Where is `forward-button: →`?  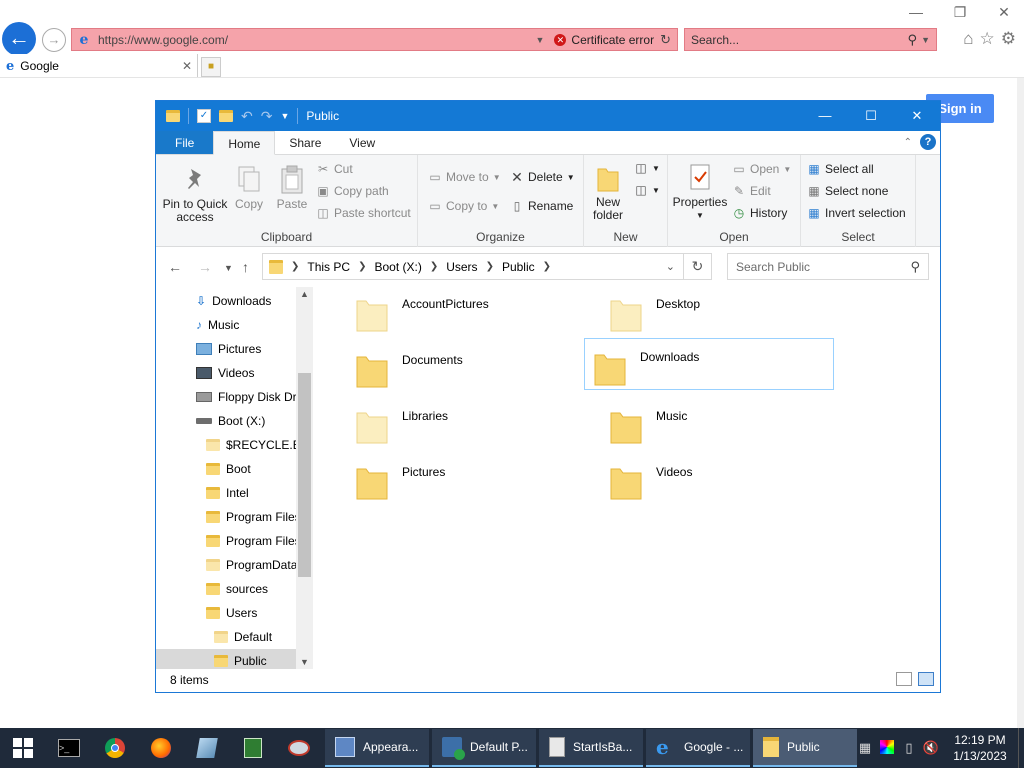
forward-button: → is located at coordinates (54, 40).